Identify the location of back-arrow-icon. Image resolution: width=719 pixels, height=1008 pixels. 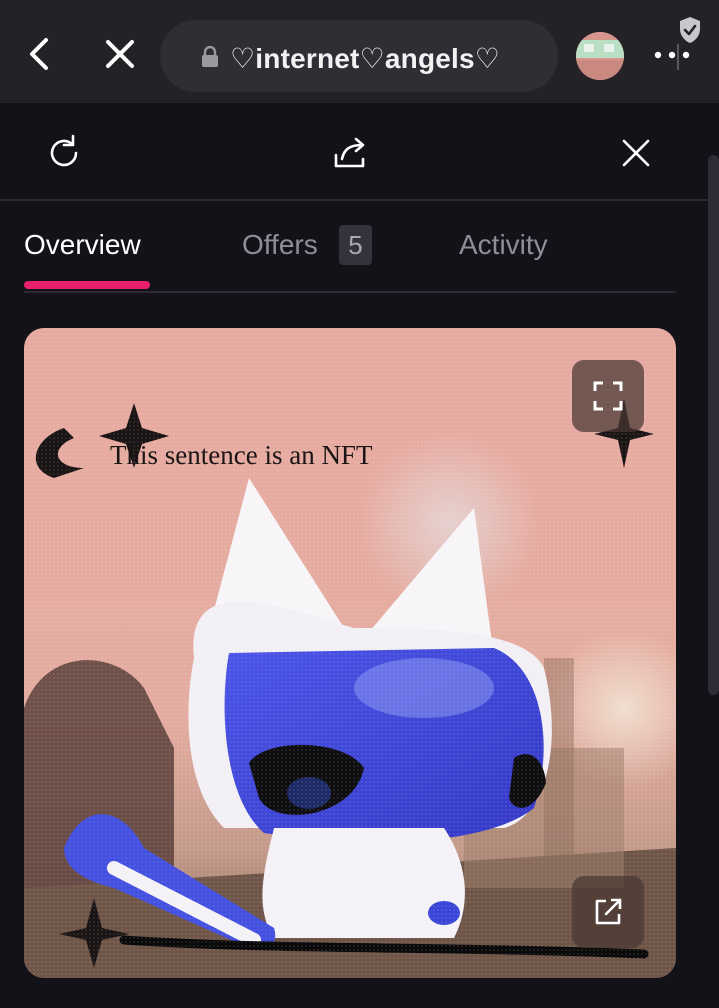
(39, 54).